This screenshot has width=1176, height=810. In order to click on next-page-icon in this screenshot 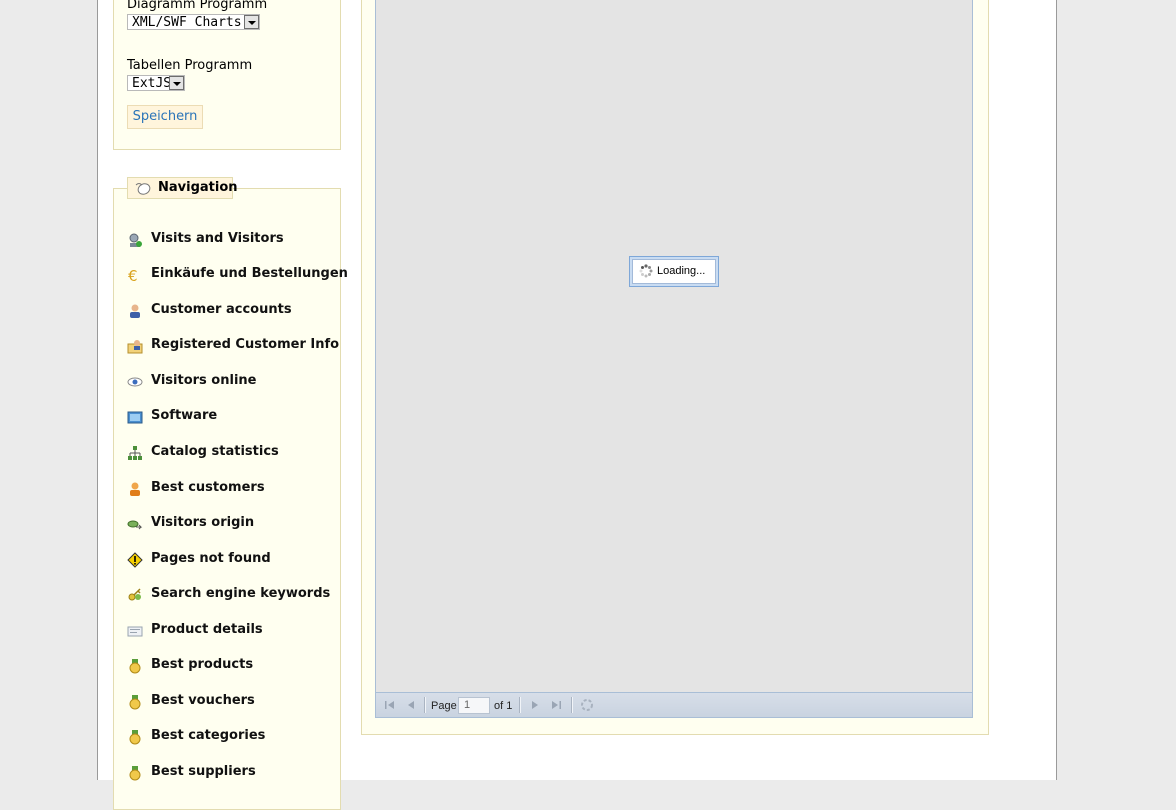, I will do `click(535, 705)`.